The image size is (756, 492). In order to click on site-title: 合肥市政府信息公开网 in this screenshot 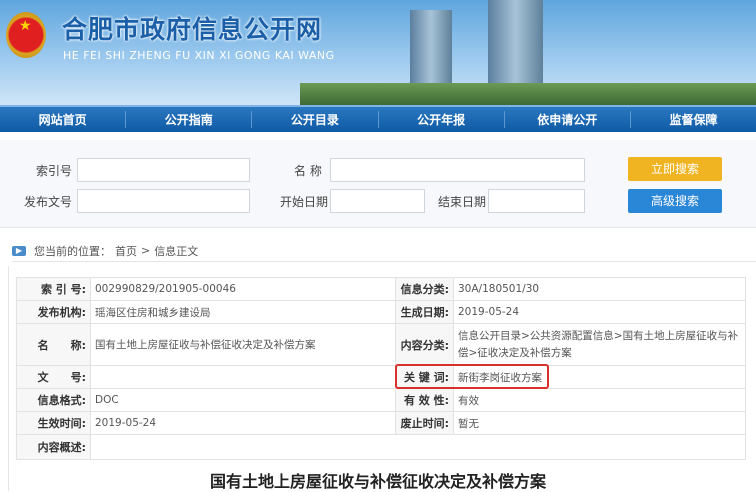, I will do `click(192, 28)`.